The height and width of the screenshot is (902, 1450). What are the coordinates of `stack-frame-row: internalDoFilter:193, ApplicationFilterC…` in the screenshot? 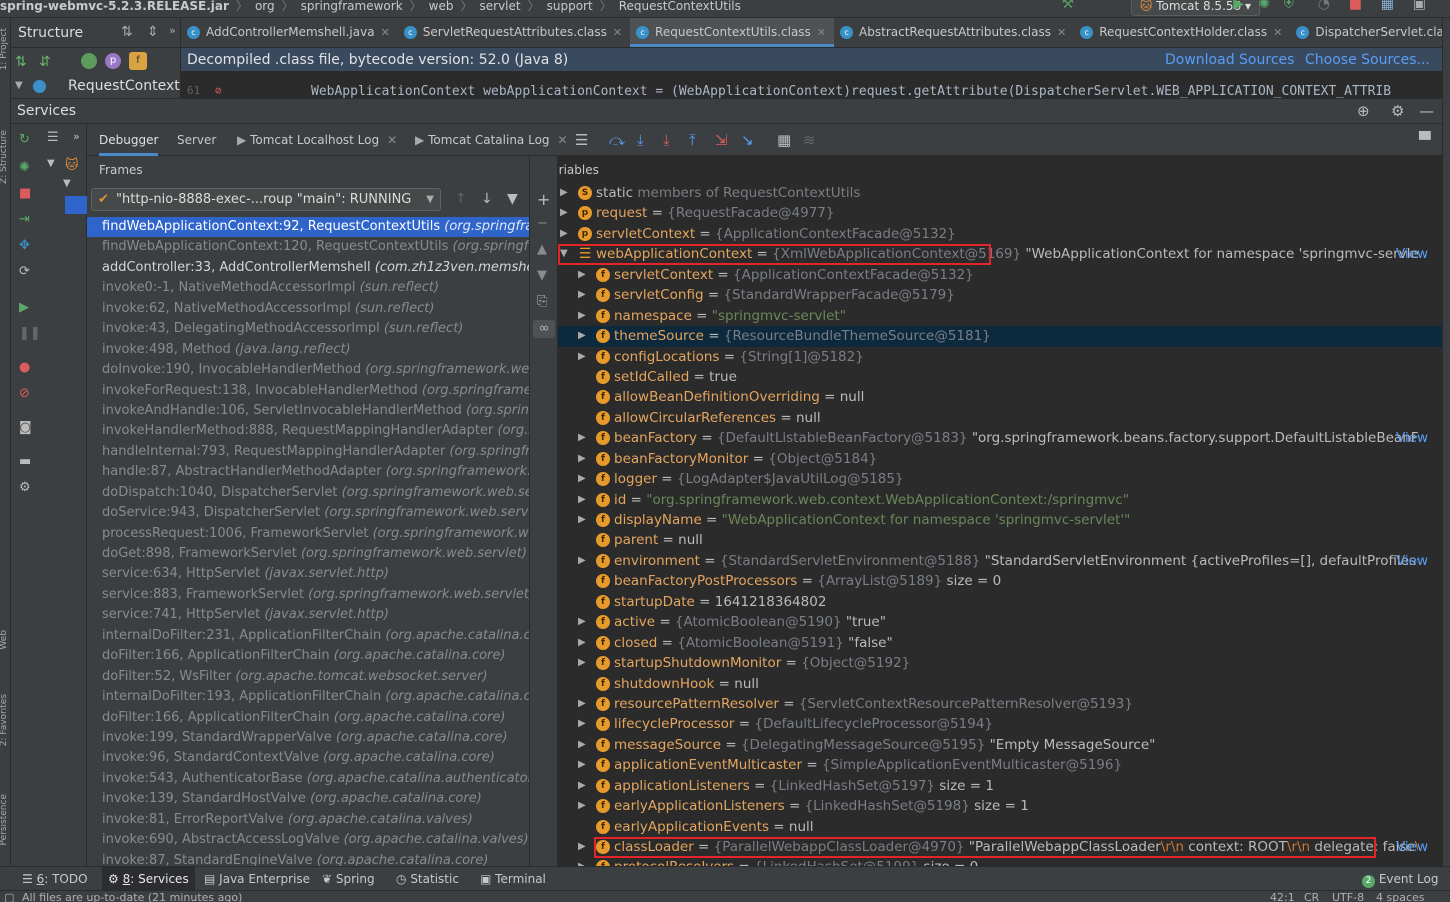 It's located at (308, 697).